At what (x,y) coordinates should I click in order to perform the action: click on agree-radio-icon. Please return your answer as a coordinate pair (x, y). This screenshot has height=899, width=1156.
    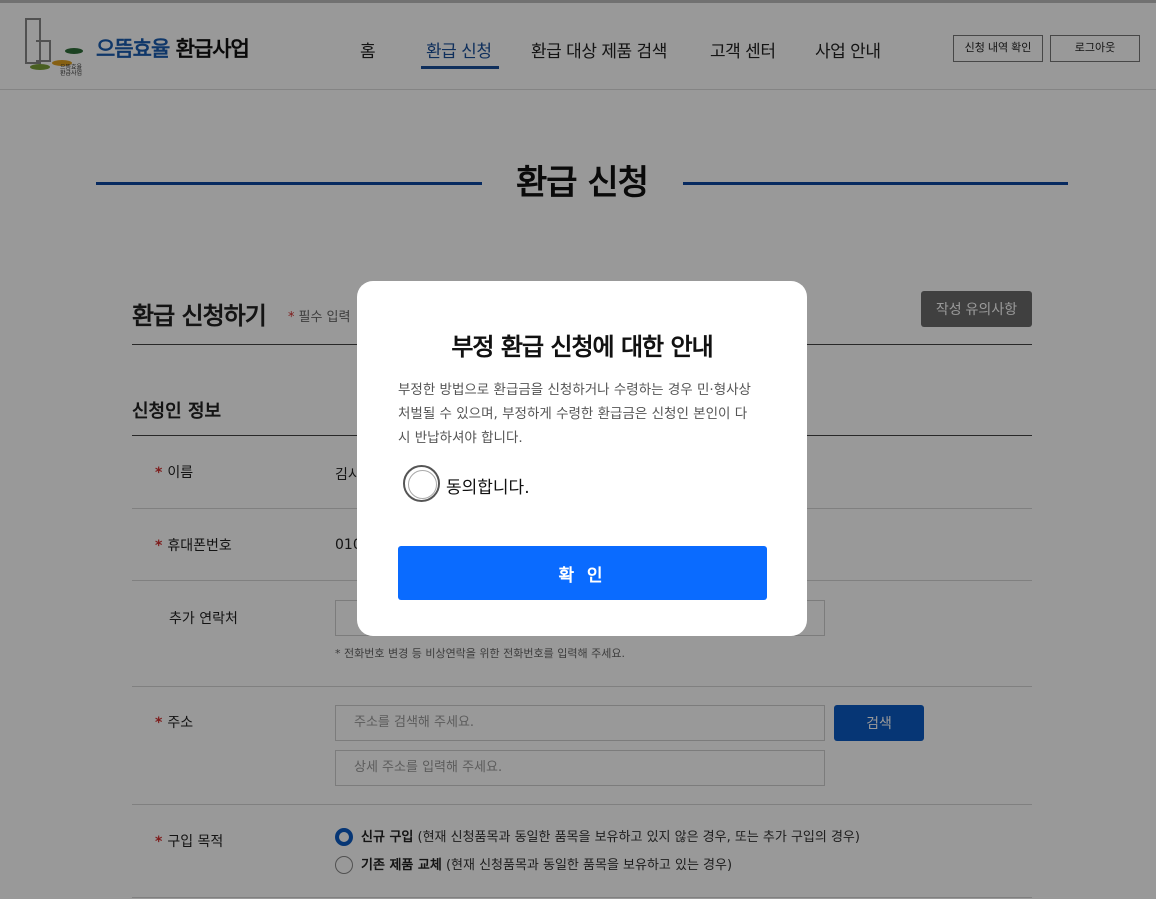
    Looking at the image, I should click on (421, 483).